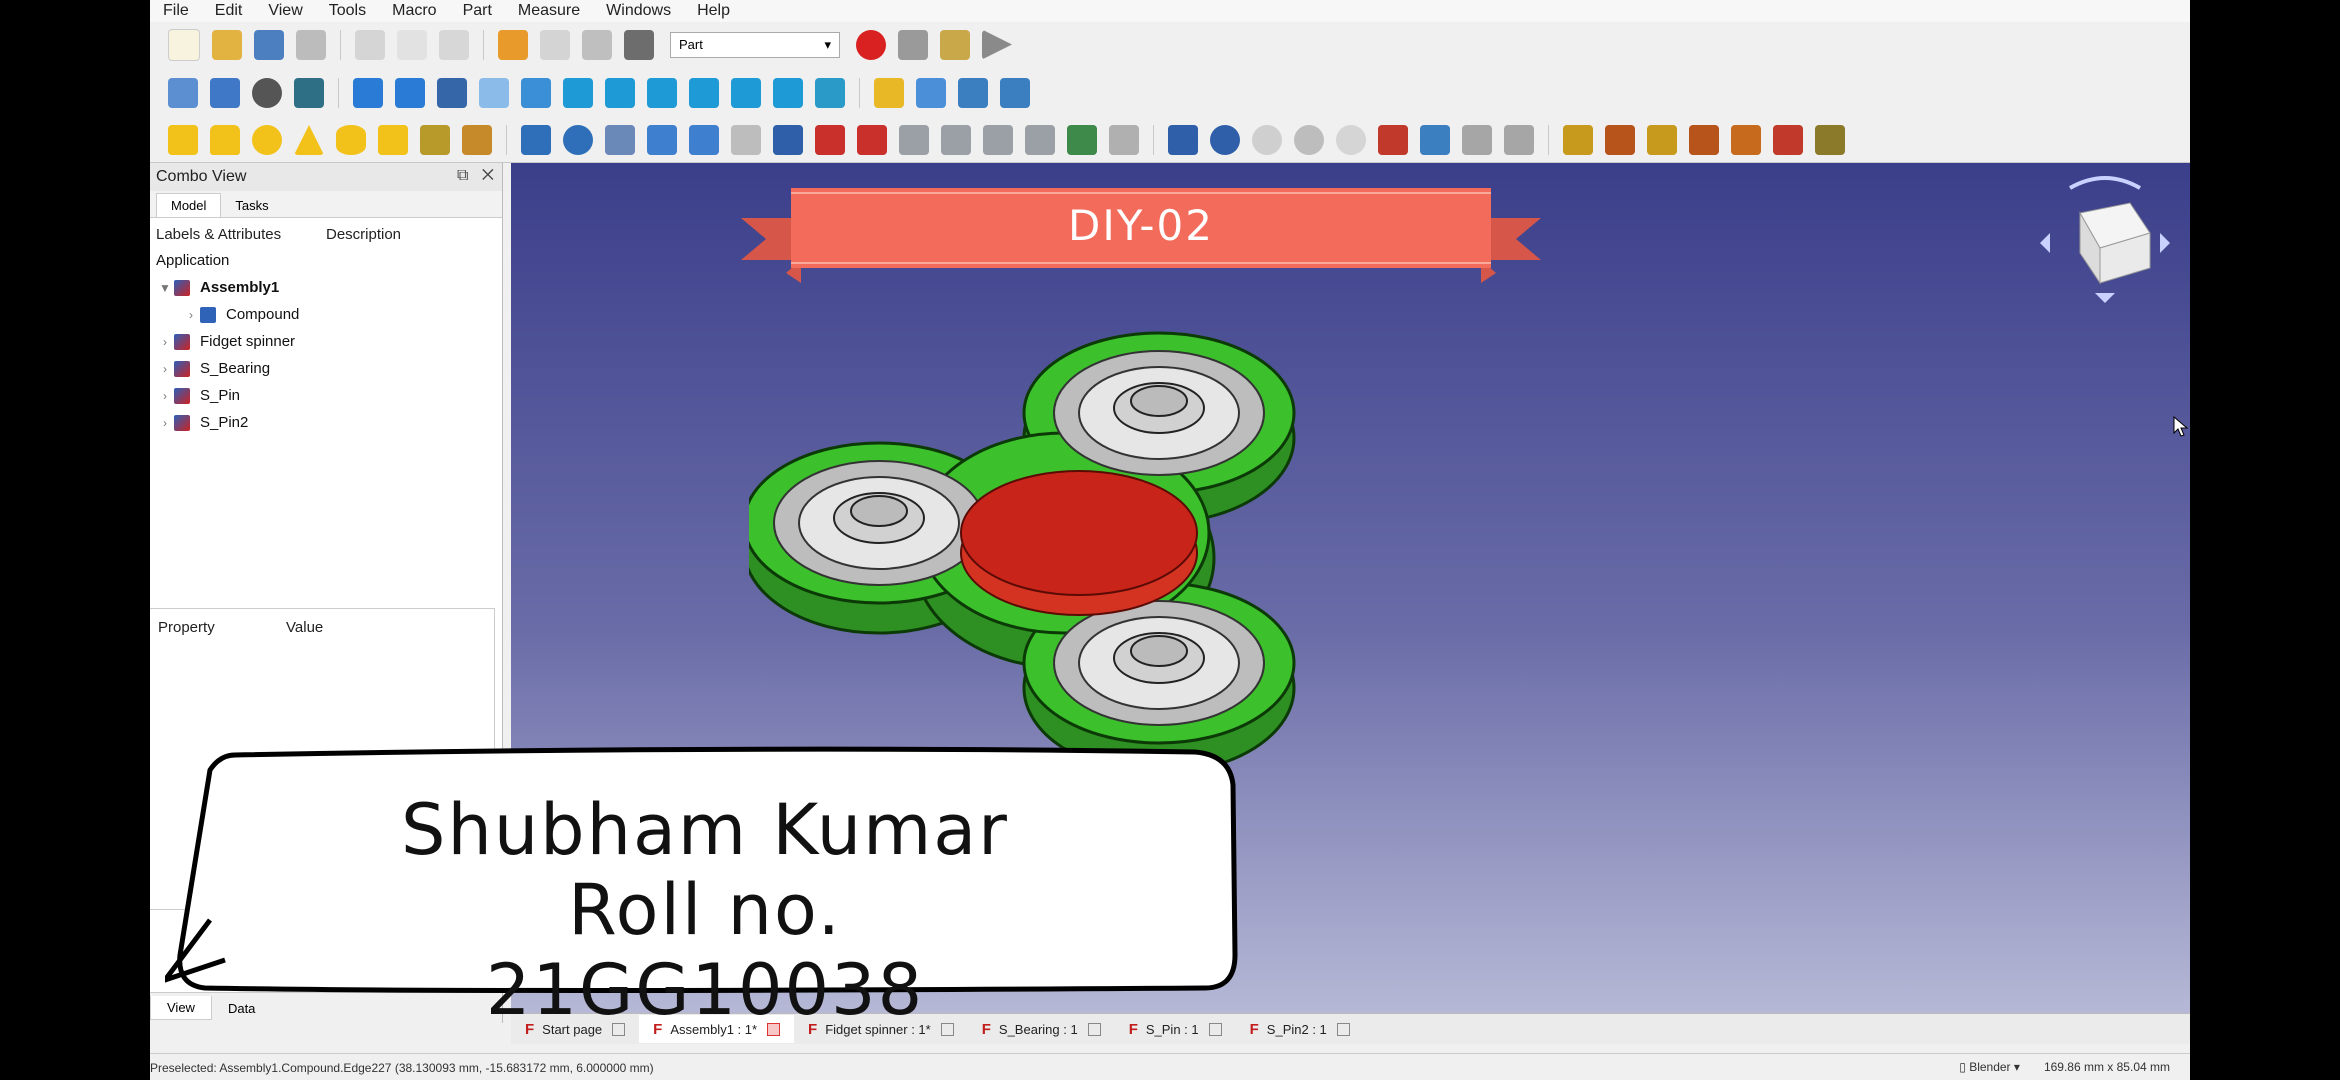  I want to click on shape-builder-icon, so click(477, 140).